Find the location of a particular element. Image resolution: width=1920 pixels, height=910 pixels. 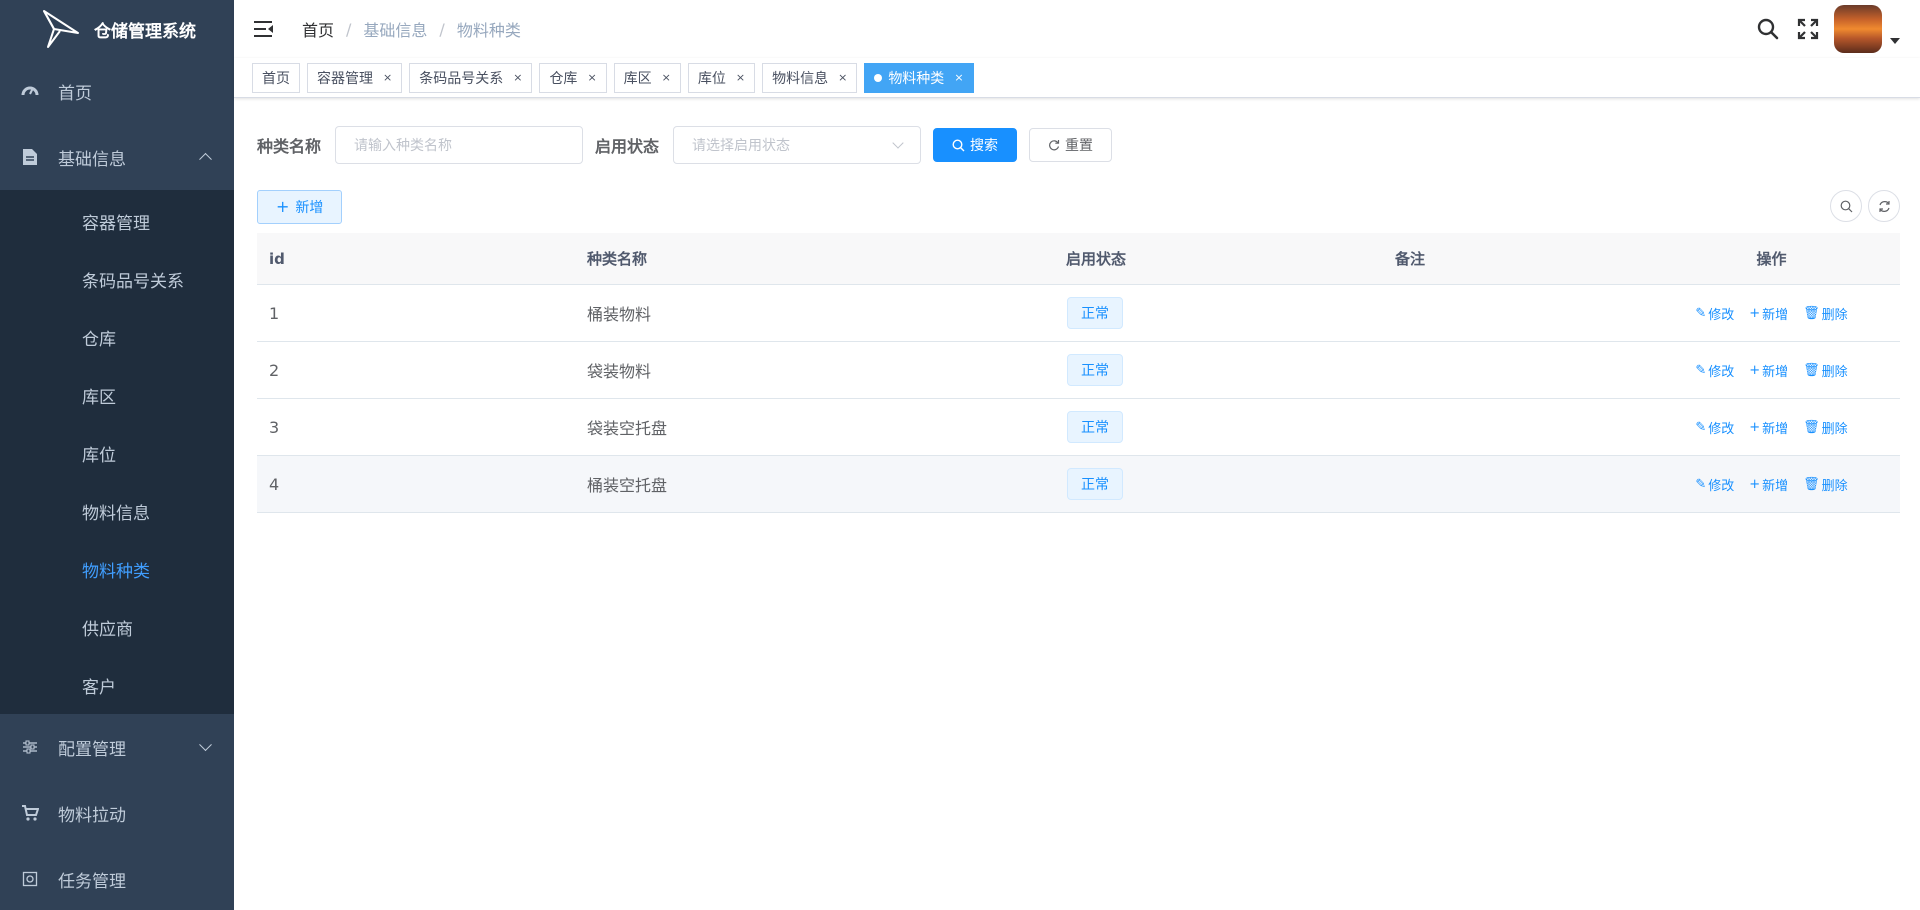

hamburger-icon is located at coordinates (264, 29).